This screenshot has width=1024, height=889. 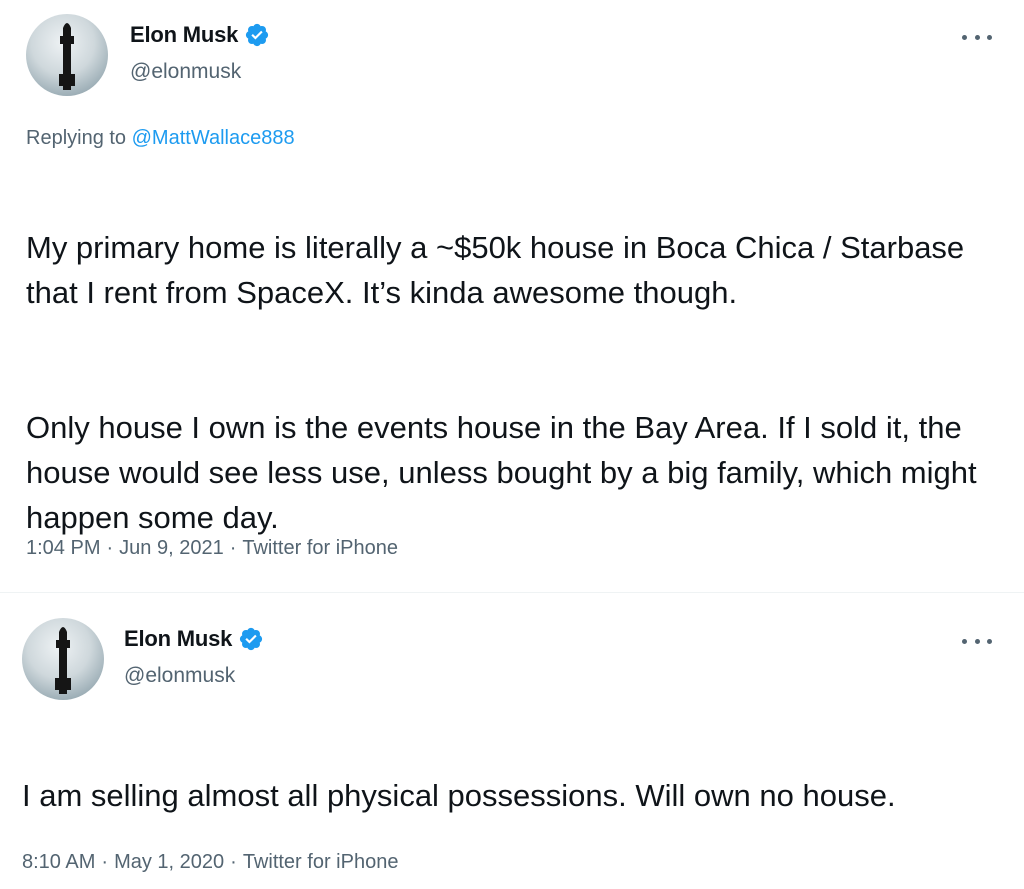 I want to click on tweet-time-link: 8:10 AM, so click(x=58, y=862).